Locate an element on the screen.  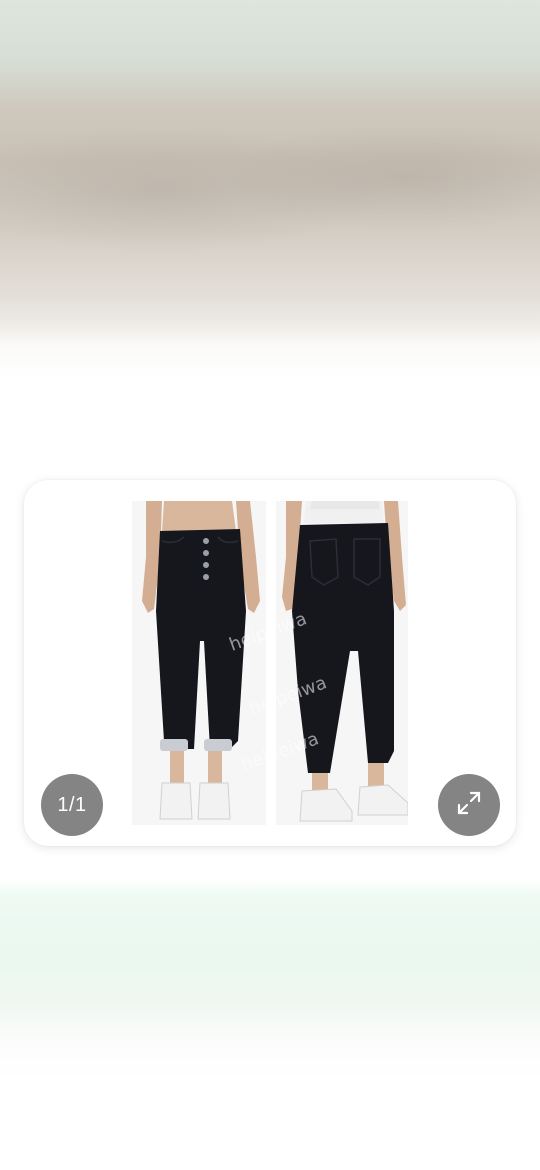
expand-button is located at coordinates (469, 805).